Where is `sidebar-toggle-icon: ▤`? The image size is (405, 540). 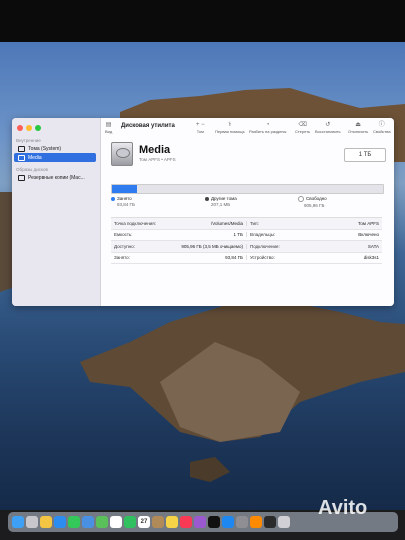
sidebar-toggle-icon: ▤ is located at coordinates (108, 125).